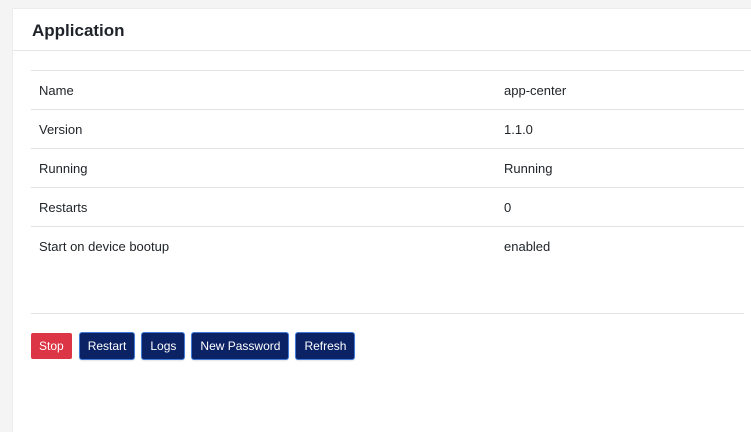  What do you see at coordinates (240, 346) in the screenshot?
I see `new-password-button: New Password` at bounding box center [240, 346].